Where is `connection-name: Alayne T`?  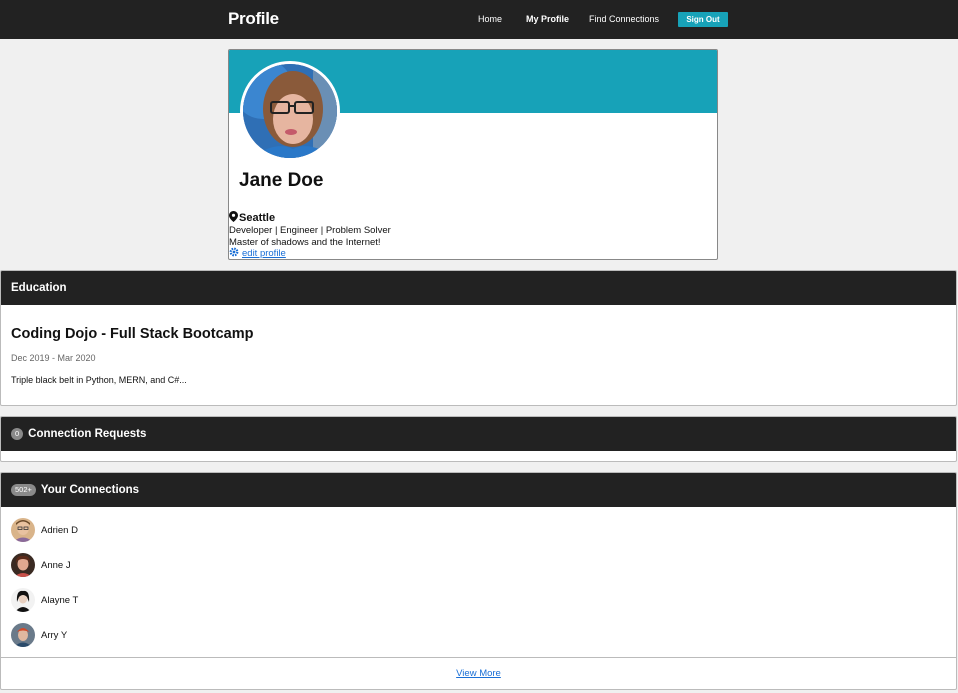
connection-name: Alayne T is located at coordinates (60, 600).